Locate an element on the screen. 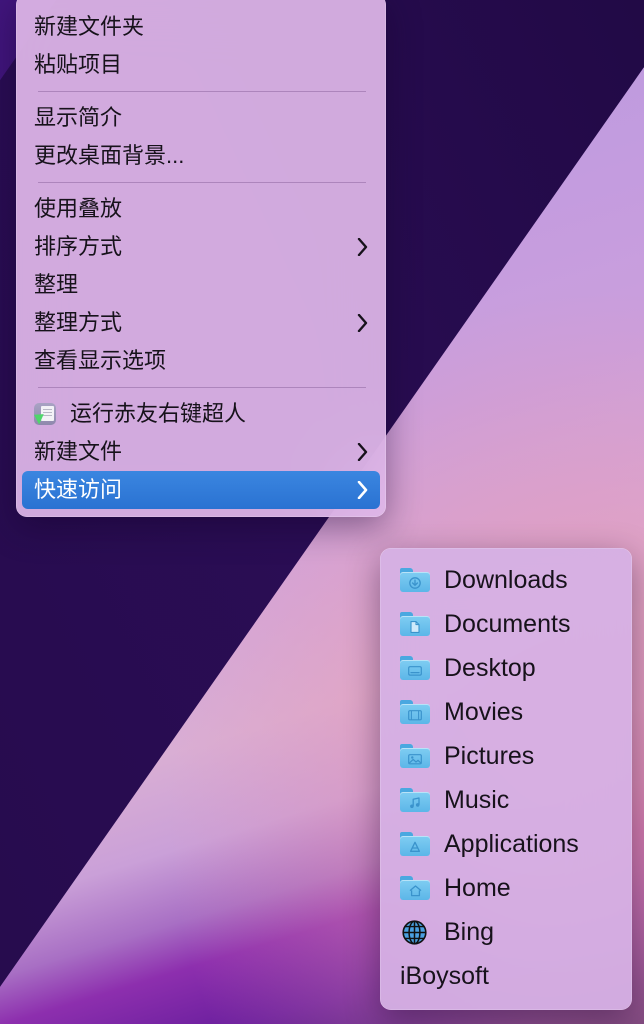 The width and height of the screenshot is (644, 1024). menu-item-run-right-click-superman: 运行赤友右键超人 is located at coordinates (201, 414).